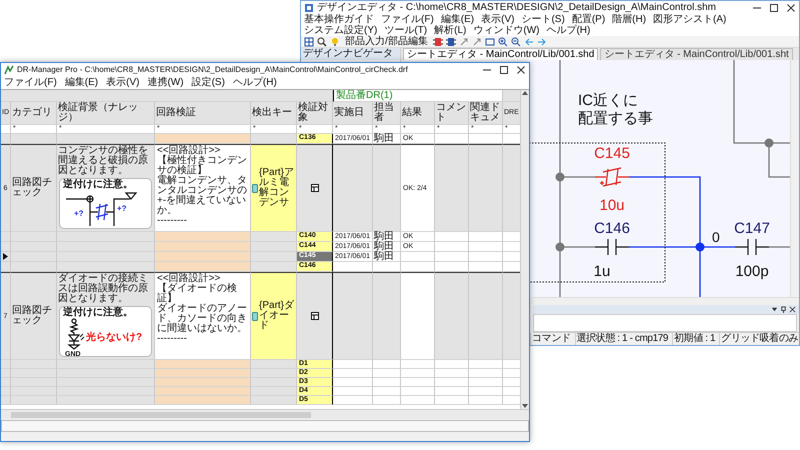 Image resolution: width=800 pixels, height=450 pixels. Describe the element at coordinates (752, 228) in the screenshot. I see `part-reference: C147` at that location.